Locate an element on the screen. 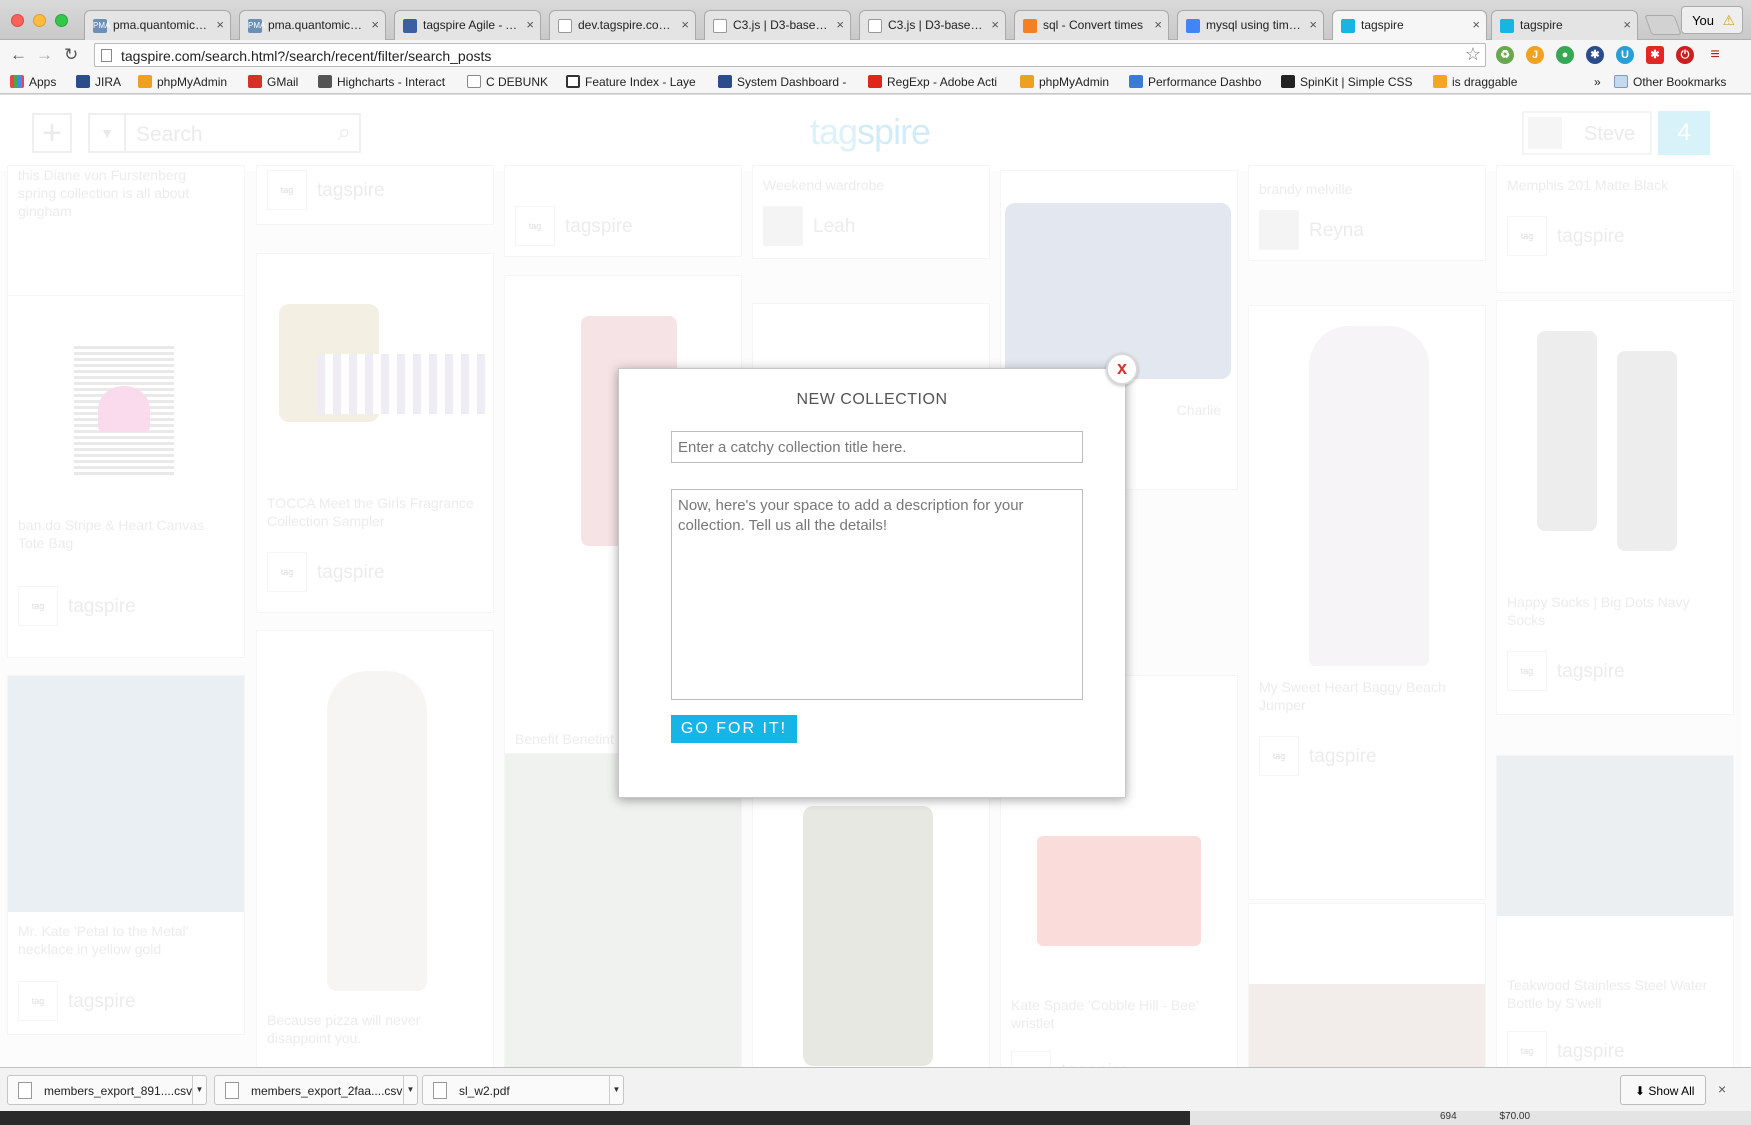 The height and width of the screenshot is (1125, 1751). highcharts-icon is located at coordinates (325, 81).